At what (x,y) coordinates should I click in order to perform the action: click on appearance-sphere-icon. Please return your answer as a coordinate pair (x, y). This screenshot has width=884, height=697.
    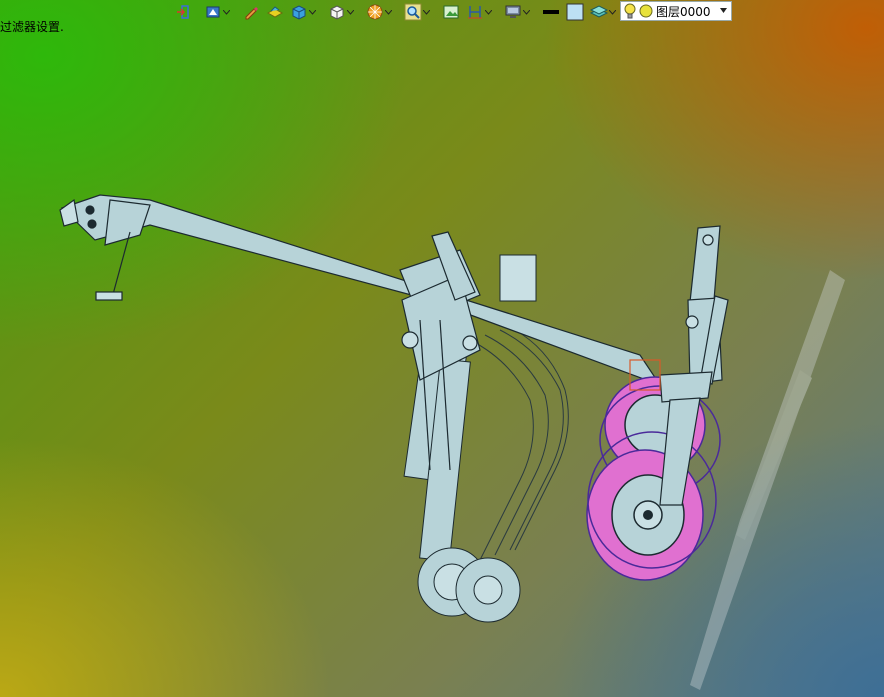
    Looking at the image, I should click on (375, 12).